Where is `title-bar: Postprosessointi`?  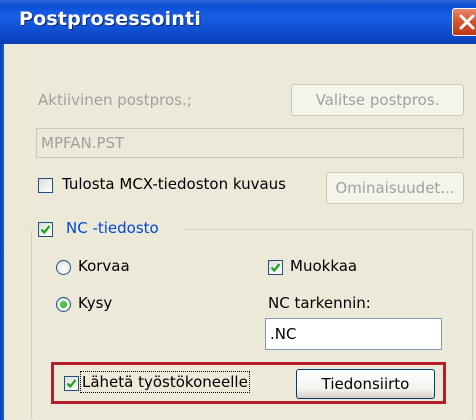
title-bar: Postprosessointi is located at coordinates (238, 22).